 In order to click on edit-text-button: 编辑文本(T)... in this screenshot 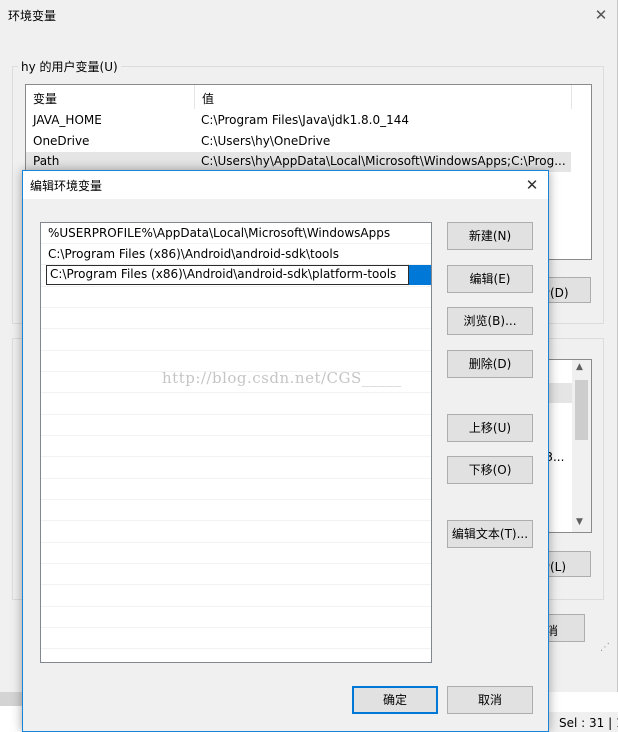, I will do `click(490, 534)`.